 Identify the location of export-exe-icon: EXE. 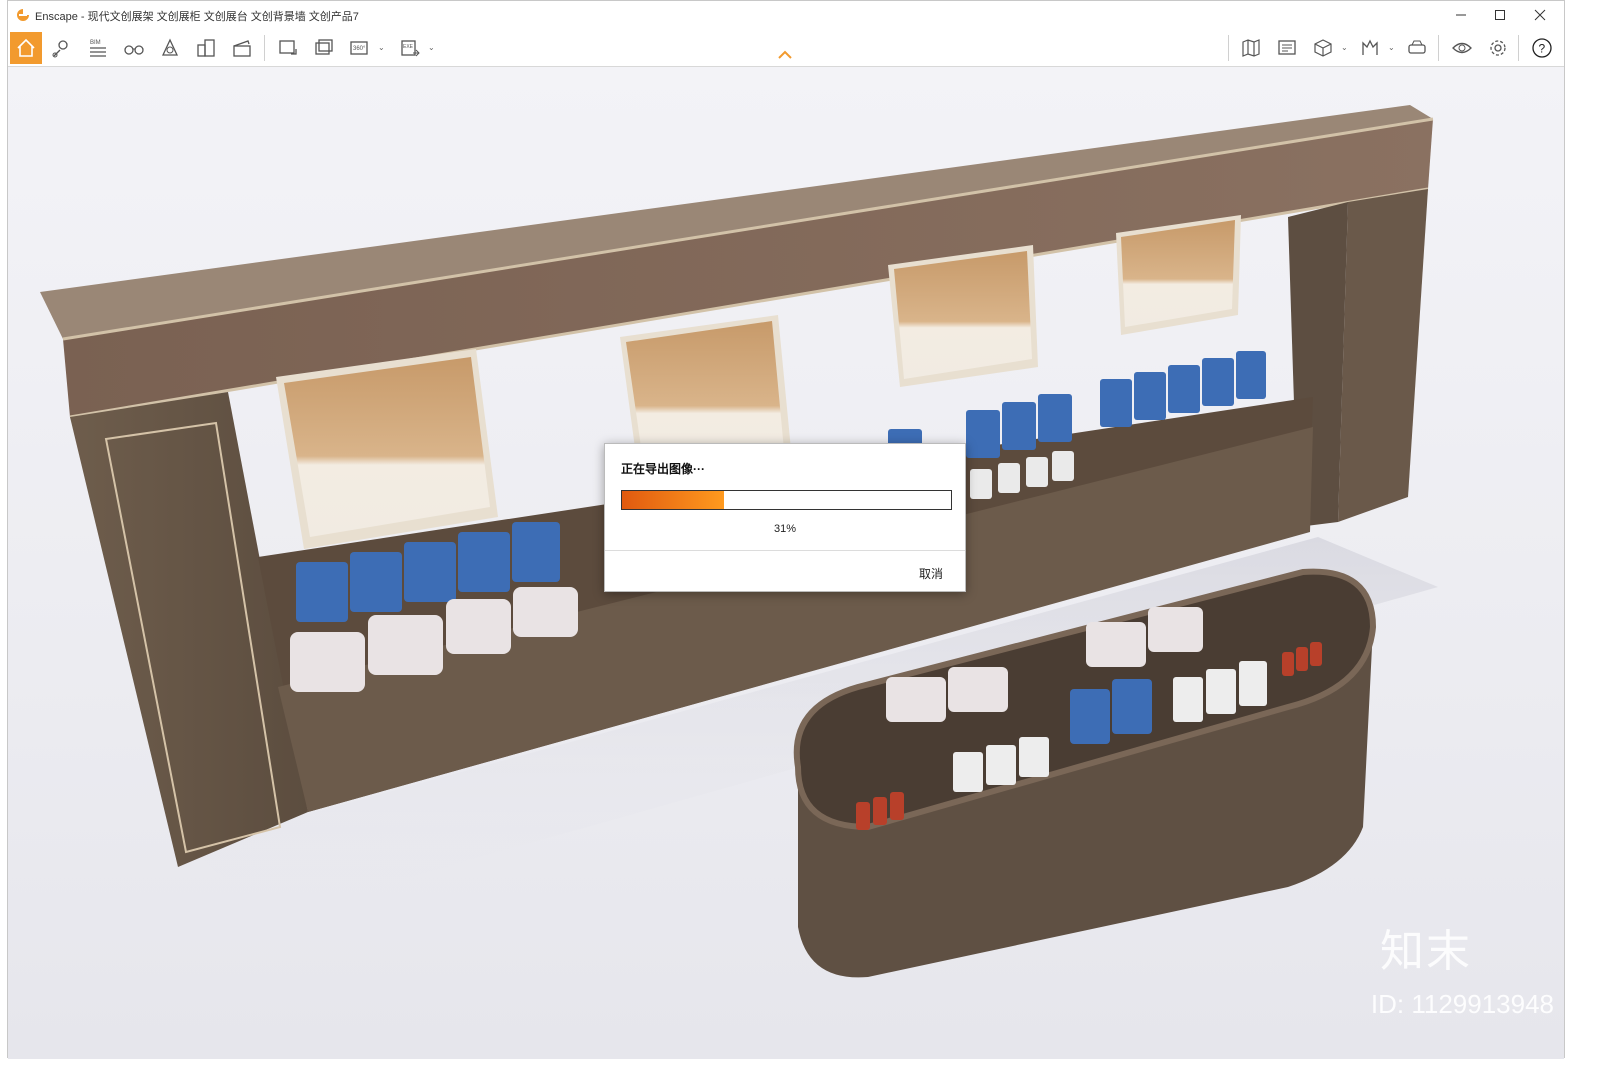
(410, 48).